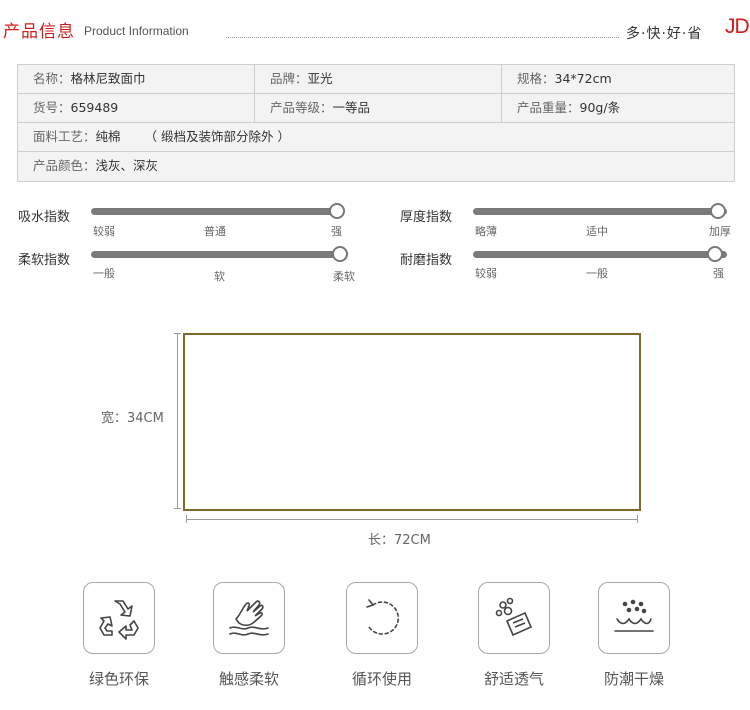 Image resolution: width=750 pixels, height=710 pixels. What do you see at coordinates (381, 679) in the screenshot?
I see `feature-label: 循环使用` at bounding box center [381, 679].